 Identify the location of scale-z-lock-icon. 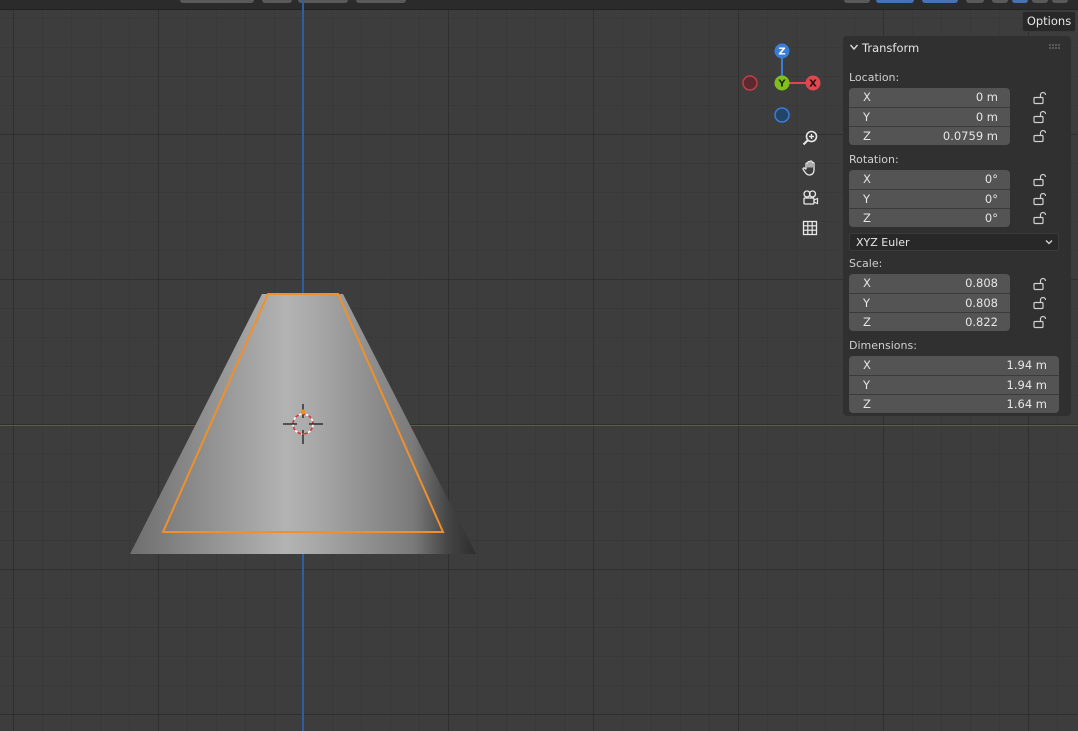
(1039, 322).